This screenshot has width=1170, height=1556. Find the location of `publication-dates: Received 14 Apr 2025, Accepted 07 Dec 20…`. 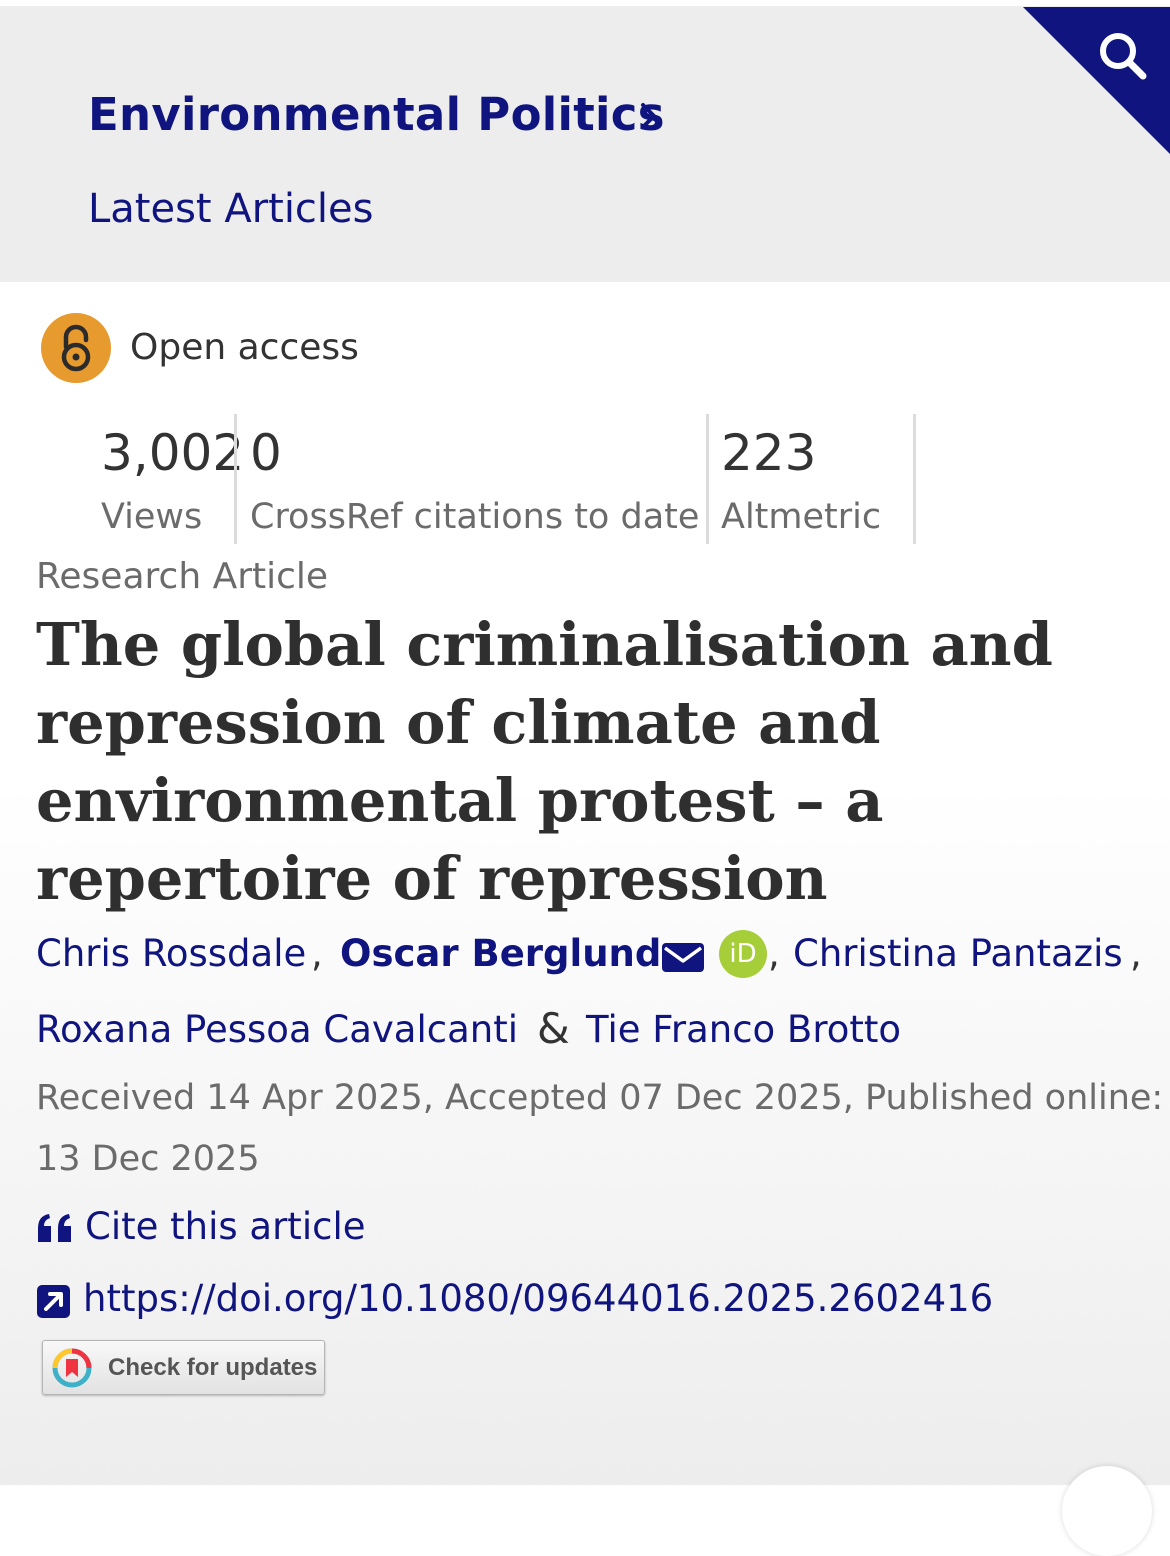

publication-dates: Received 14 Apr 2025, Accepted 07 Dec 20… is located at coordinates (600, 1128).